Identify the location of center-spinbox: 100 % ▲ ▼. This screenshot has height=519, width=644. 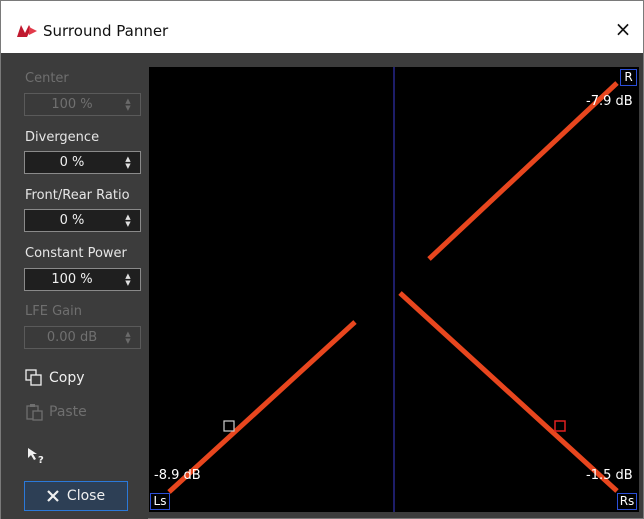
(82, 104).